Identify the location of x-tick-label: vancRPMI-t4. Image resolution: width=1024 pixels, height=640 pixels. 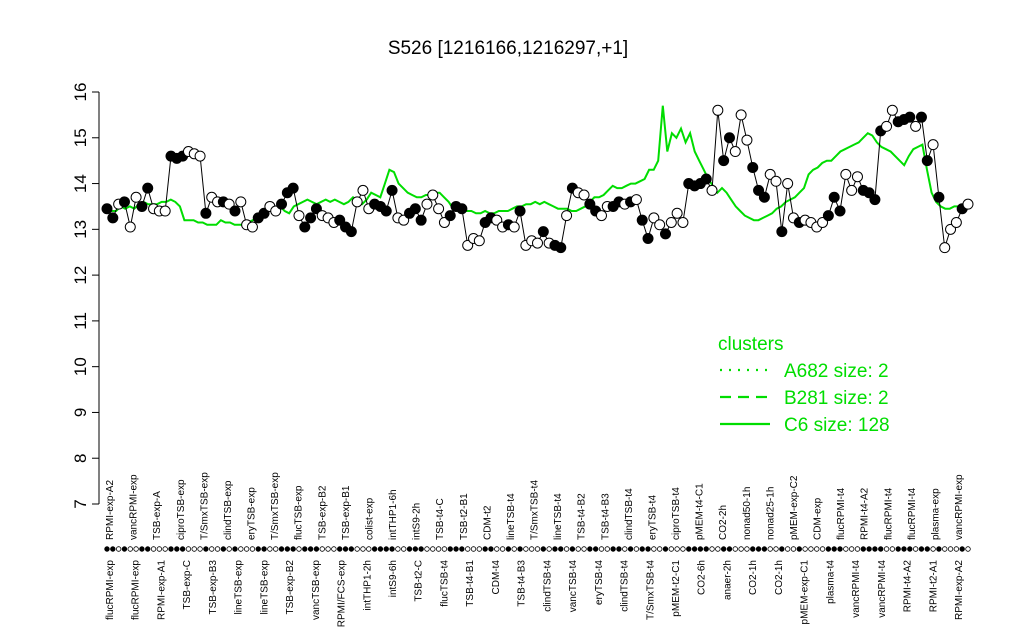
(856, 589).